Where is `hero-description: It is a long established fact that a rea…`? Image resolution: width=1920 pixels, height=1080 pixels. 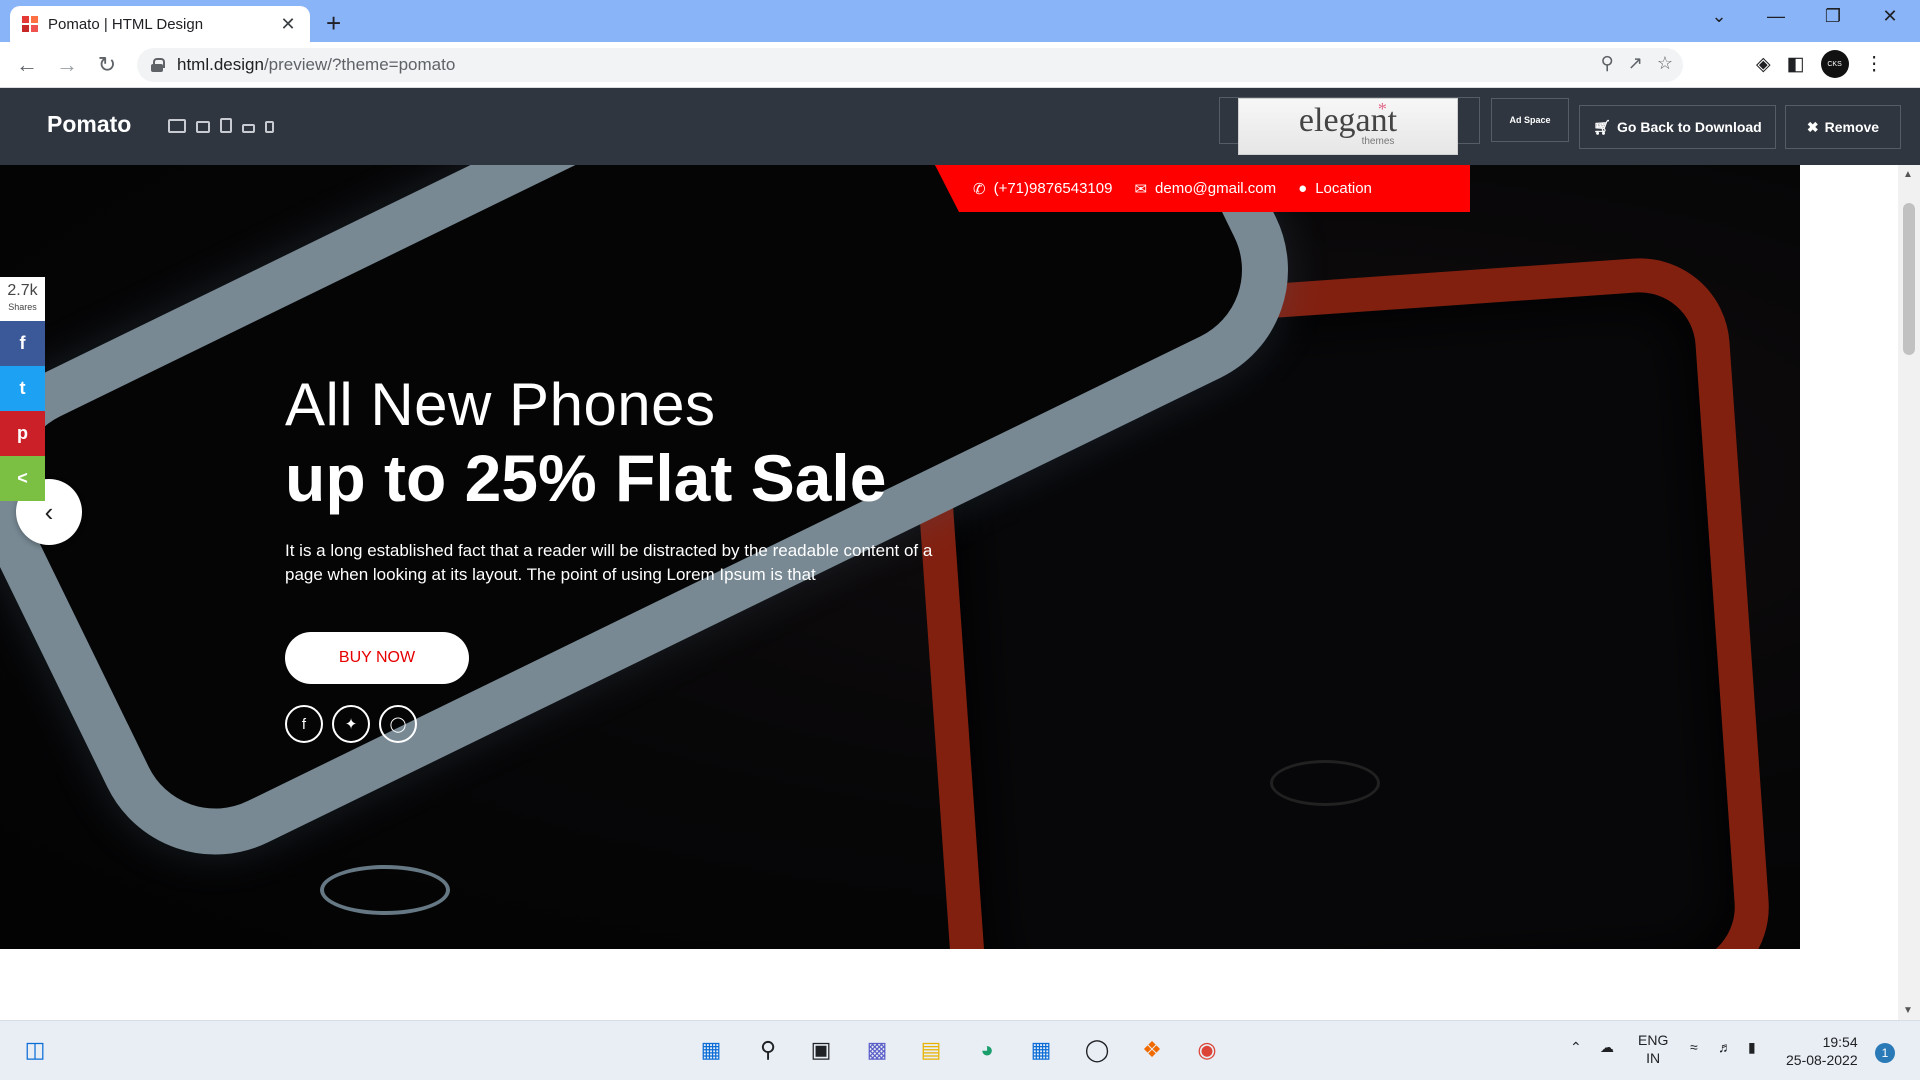 hero-description: It is a long established fact that a rea… is located at coordinates (609, 562).